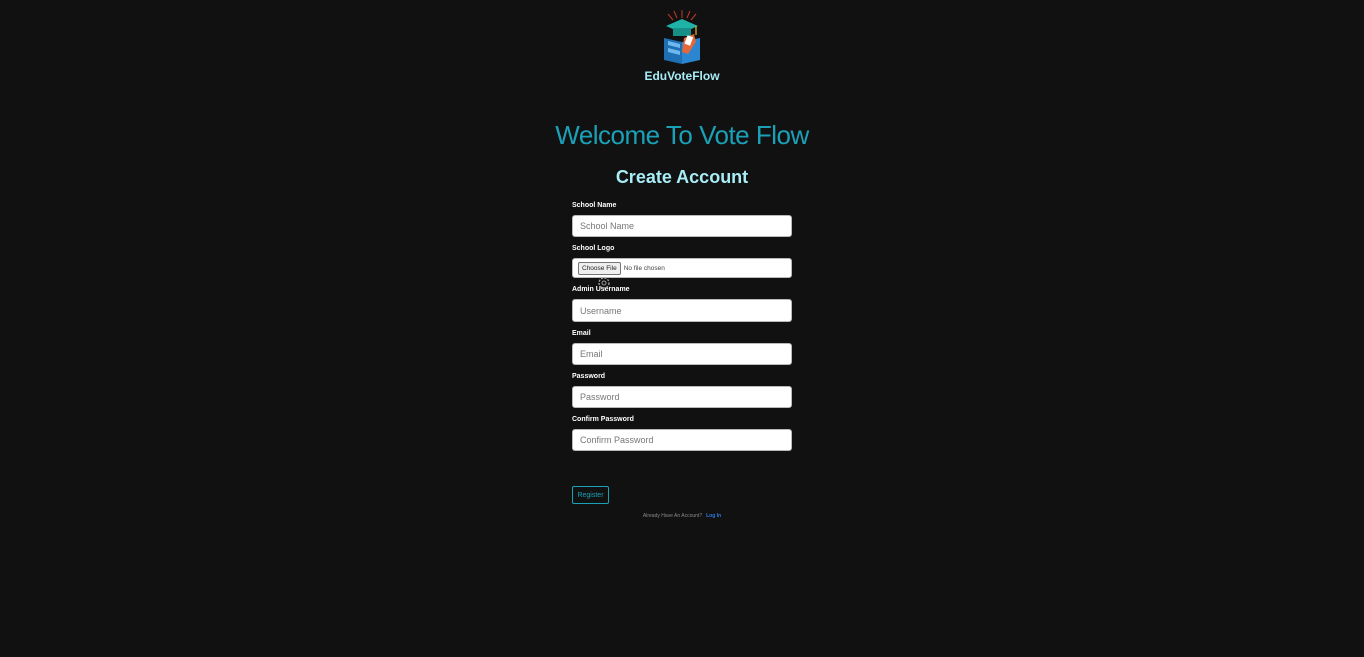  Describe the element at coordinates (594, 205) in the screenshot. I see `school-name-label: School Name` at that location.